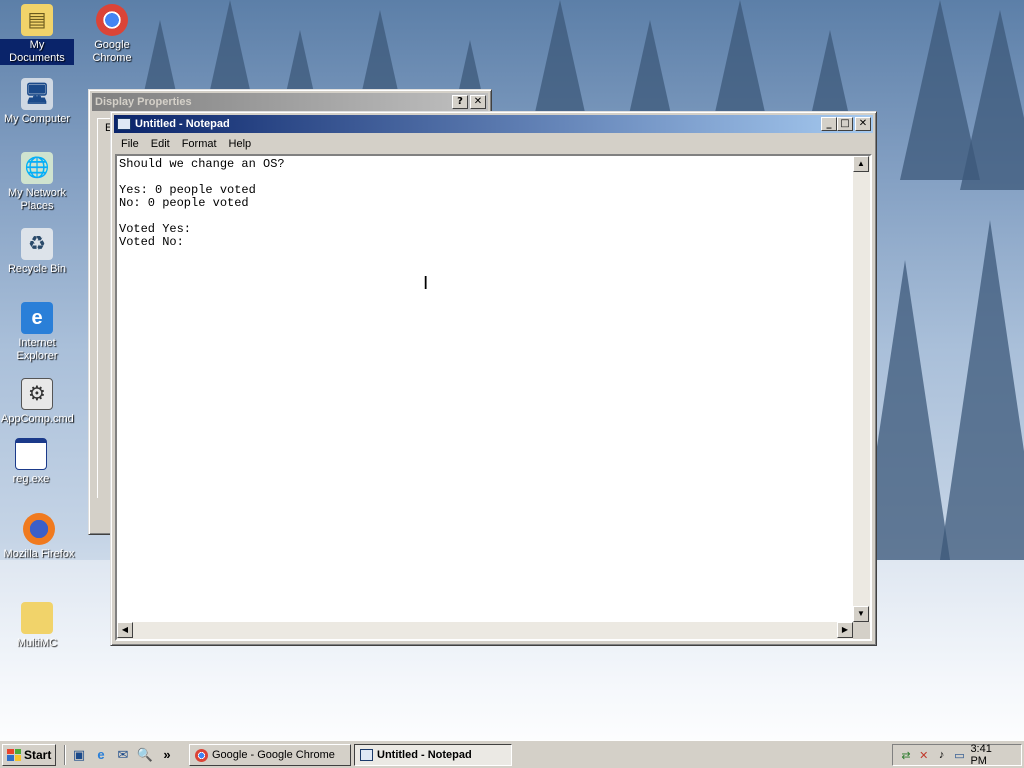  What do you see at coordinates (861, 630) in the screenshot?
I see `size-grip` at bounding box center [861, 630].